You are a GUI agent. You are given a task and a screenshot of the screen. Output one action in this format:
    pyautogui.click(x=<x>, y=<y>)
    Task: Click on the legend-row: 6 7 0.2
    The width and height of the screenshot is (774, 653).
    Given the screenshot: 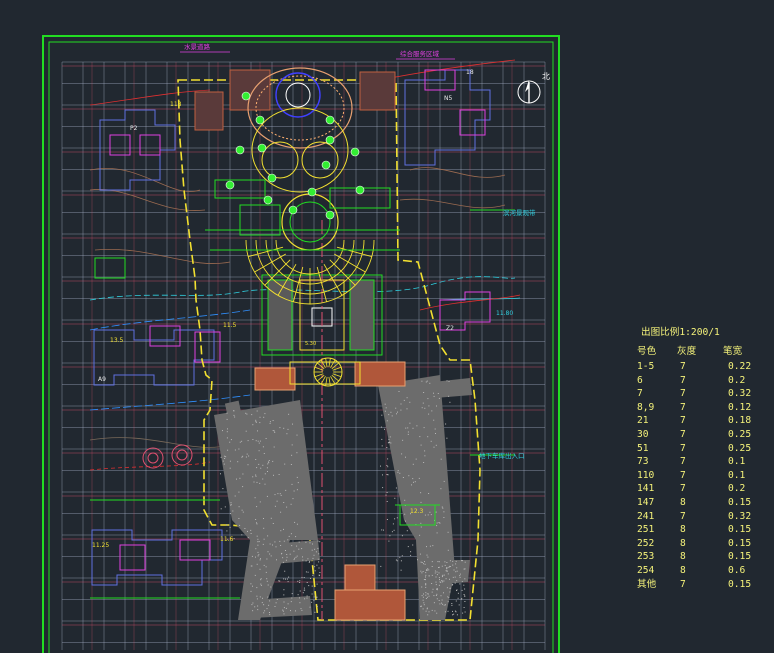 What is the action you would take?
    pyautogui.click(x=704, y=381)
    